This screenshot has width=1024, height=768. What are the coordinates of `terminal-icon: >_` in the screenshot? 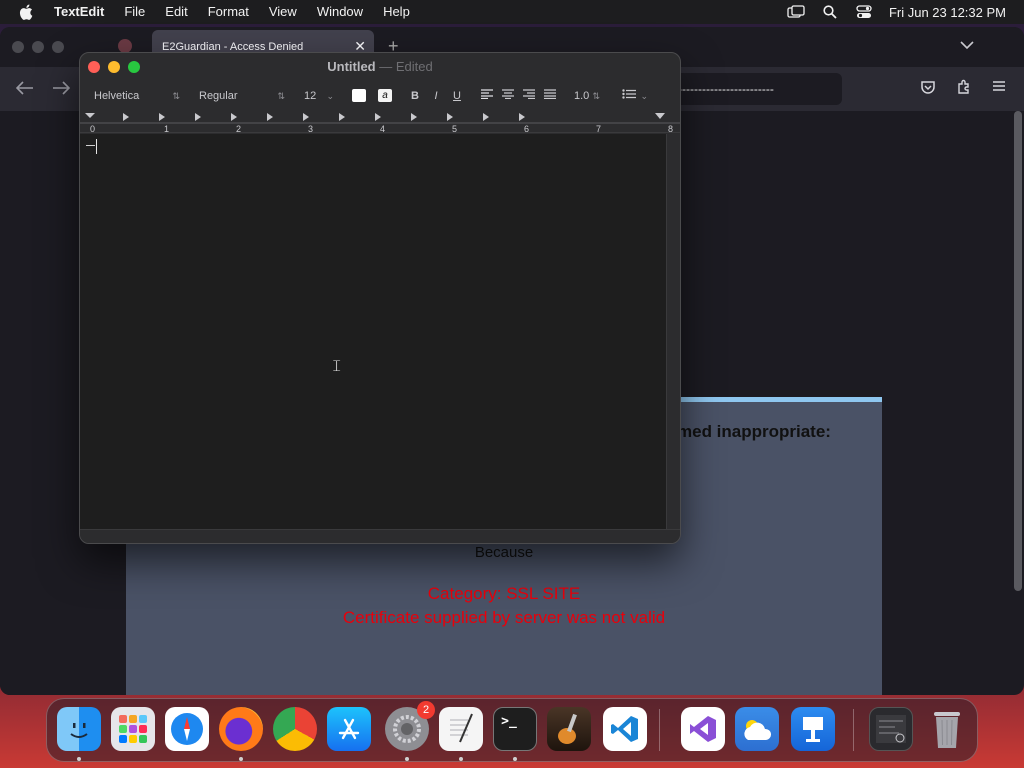 It's located at (515, 729).